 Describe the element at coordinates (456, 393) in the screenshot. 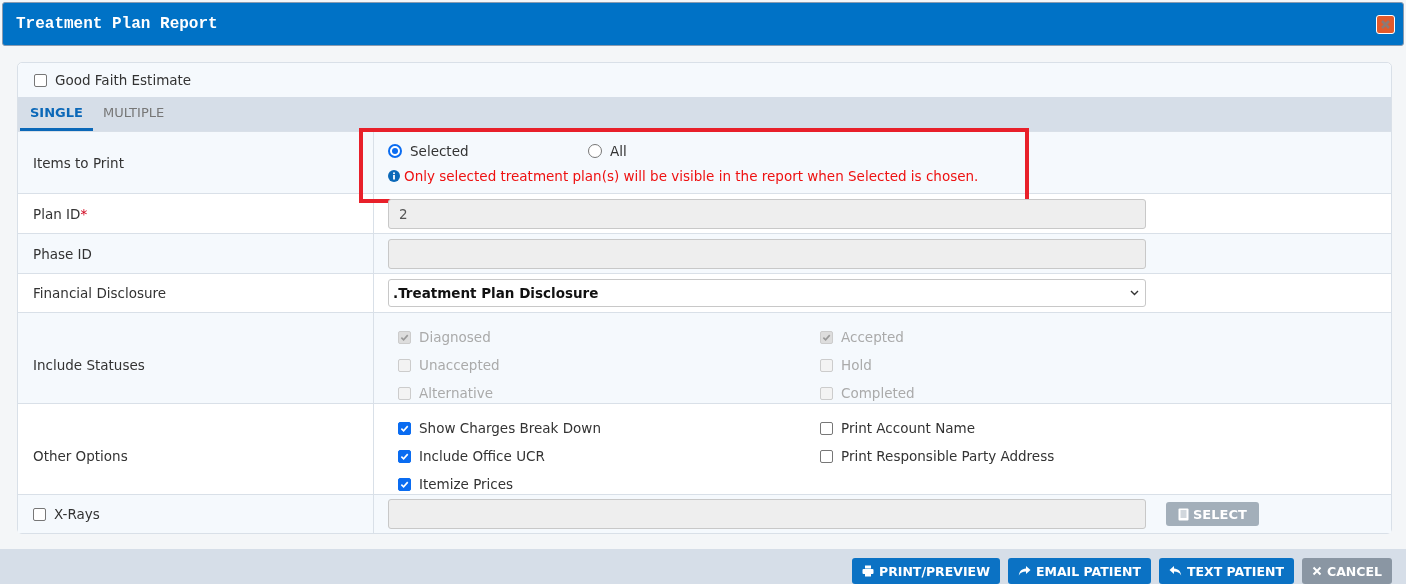

I see `checkbox-label: Alternative` at that location.